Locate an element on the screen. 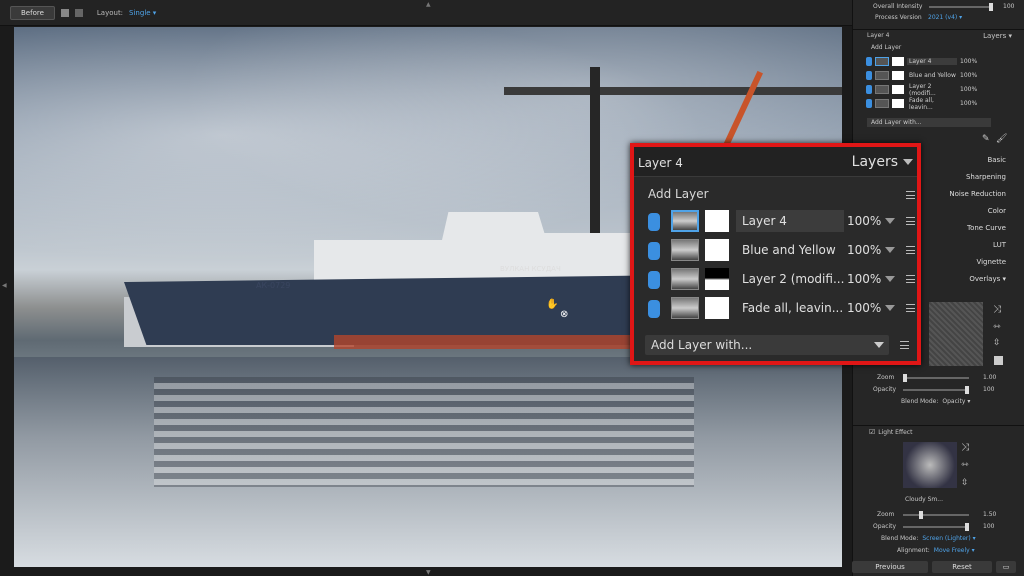 The height and width of the screenshot is (576, 1024). before-button: Before is located at coordinates (32, 12).